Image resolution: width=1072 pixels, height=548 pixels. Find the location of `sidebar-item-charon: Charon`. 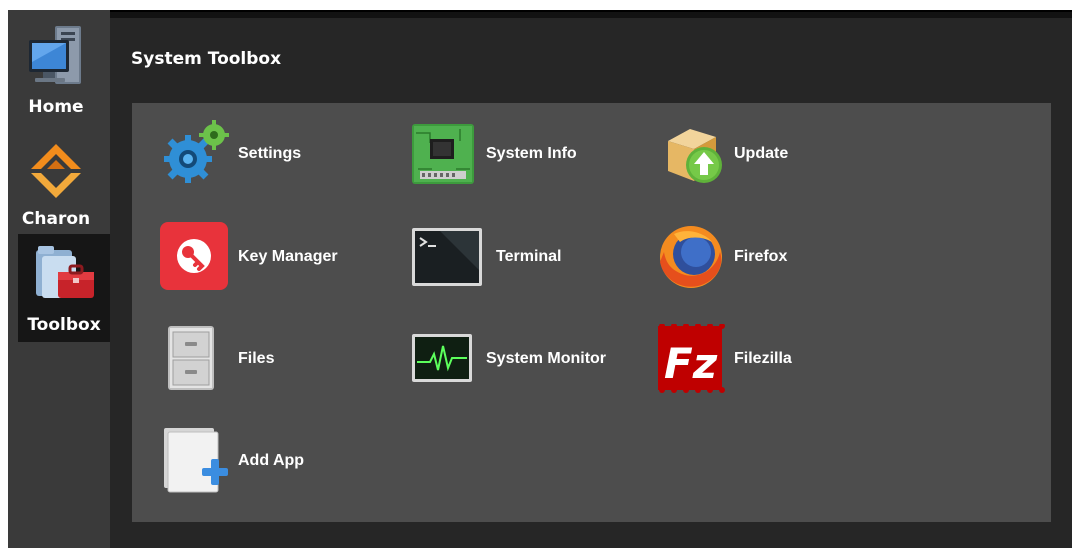

sidebar-item-charon: Charon is located at coordinates (56, 185).